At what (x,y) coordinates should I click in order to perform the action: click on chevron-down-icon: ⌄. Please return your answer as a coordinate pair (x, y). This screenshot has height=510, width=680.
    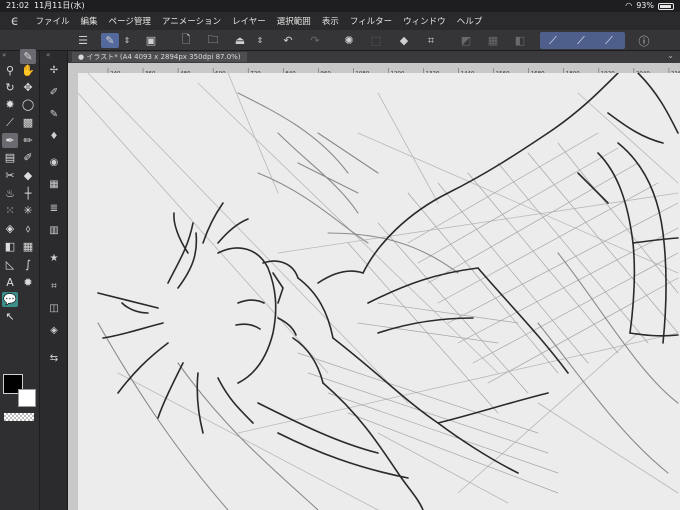
    Looking at the image, I should click on (670, 55).